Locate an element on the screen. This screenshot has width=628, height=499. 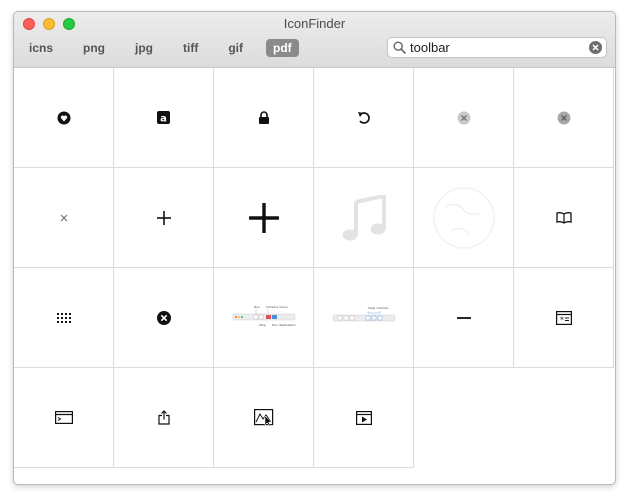
close-circle-icon is located at coordinates (163, 317).